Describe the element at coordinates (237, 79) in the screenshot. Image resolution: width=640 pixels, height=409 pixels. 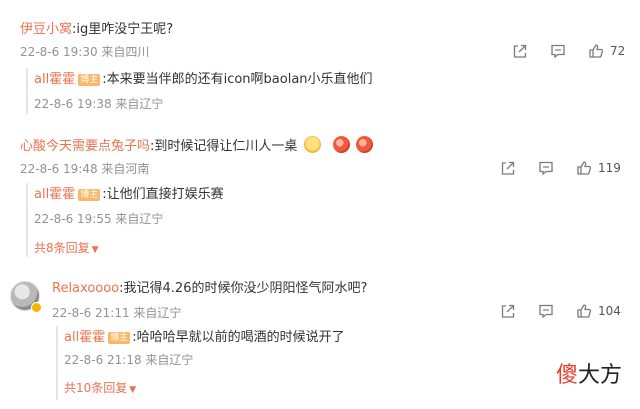
I see `reply-text: :本来要当伴郎的还有icon啊baolan小乐直他们` at that location.